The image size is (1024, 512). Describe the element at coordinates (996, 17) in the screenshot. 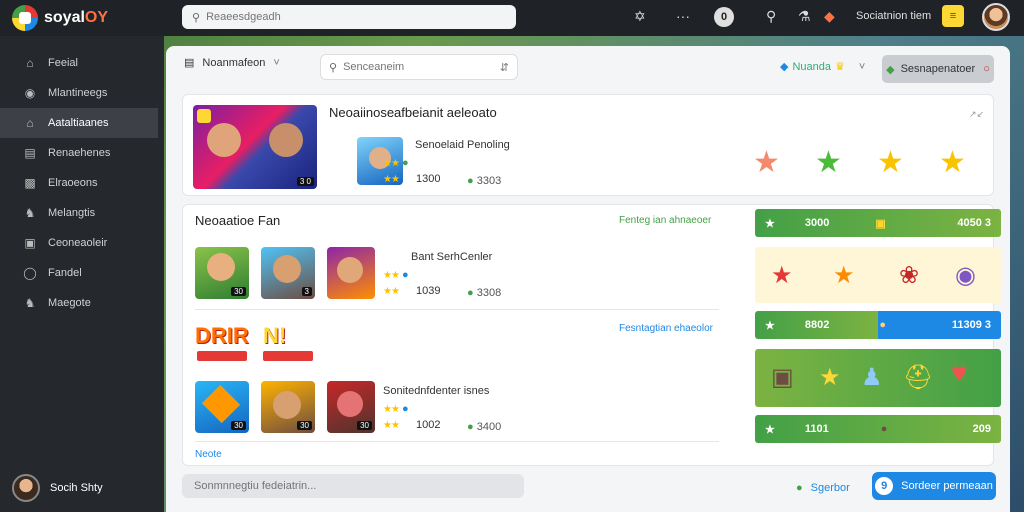

I see `avatar` at that location.